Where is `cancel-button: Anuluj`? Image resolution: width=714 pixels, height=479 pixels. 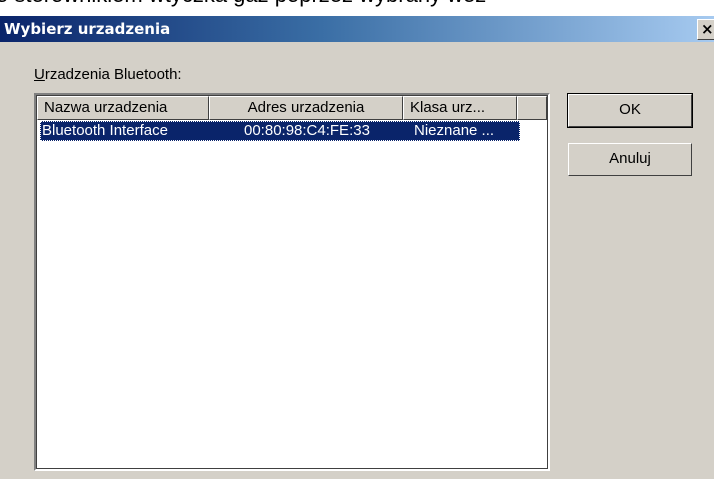 cancel-button: Anuluj is located at coordinates (630, 159).